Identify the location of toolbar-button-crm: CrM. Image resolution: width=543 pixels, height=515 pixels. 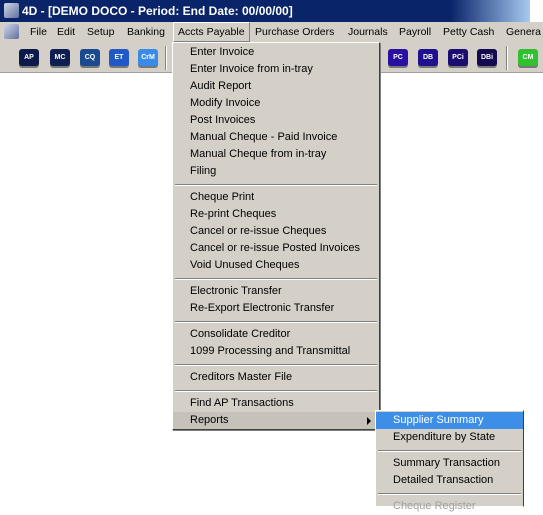
(148, 57).